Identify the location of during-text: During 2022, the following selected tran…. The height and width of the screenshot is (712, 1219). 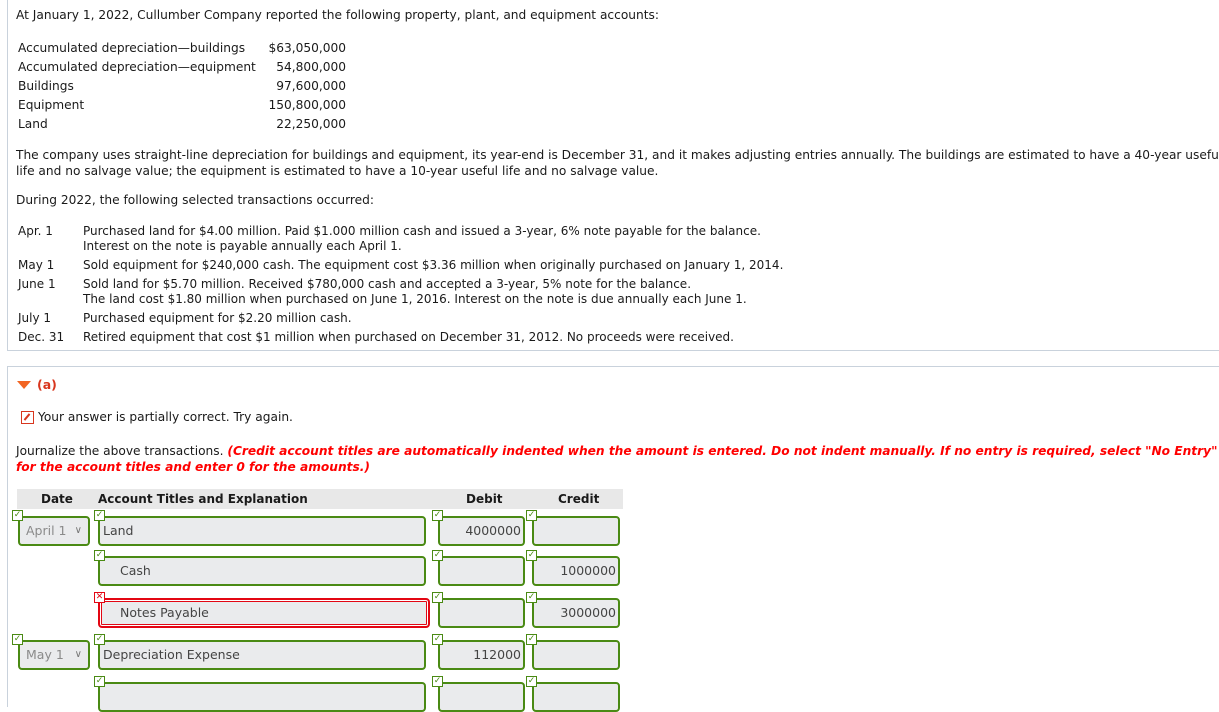
(195, 200).